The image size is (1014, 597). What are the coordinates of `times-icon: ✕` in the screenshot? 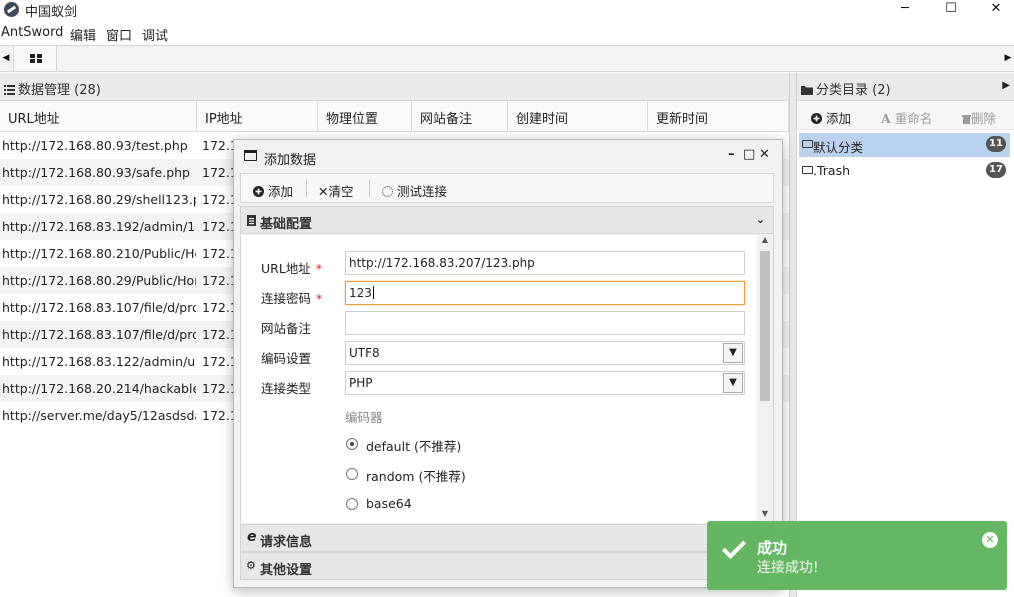 It's located at (323, 191).